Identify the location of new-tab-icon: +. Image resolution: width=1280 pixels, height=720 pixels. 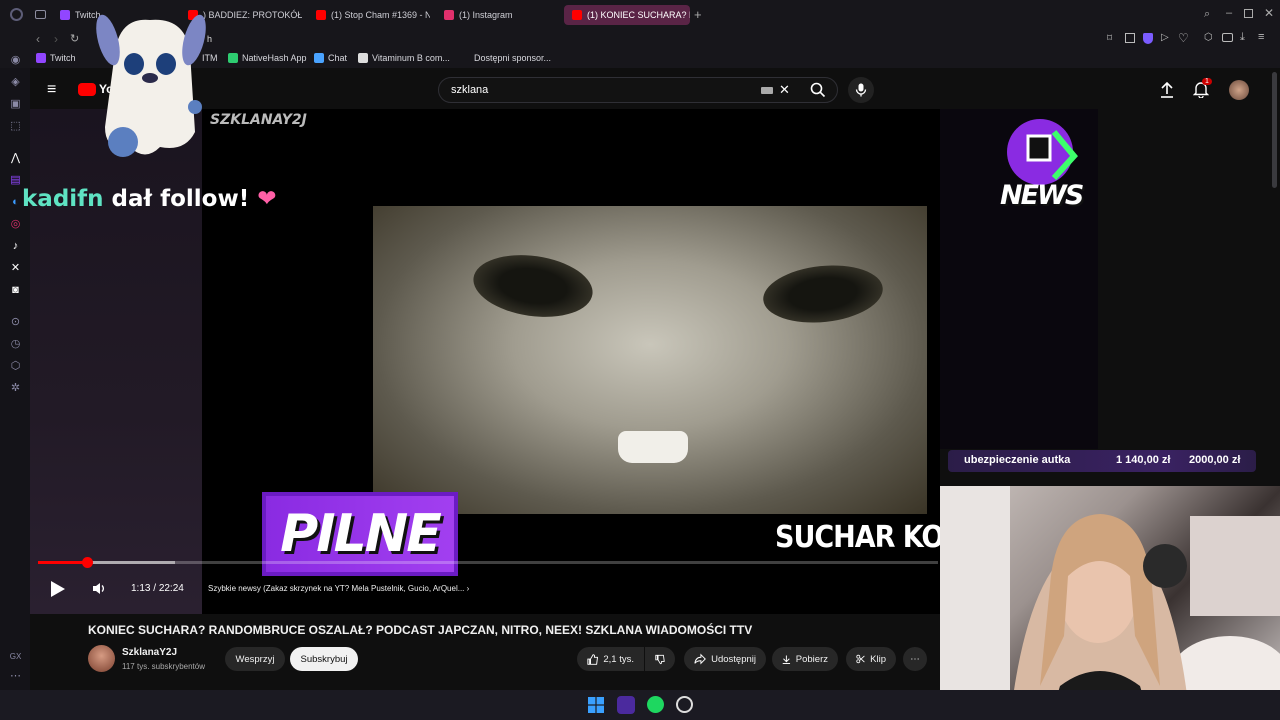
(698, 14).